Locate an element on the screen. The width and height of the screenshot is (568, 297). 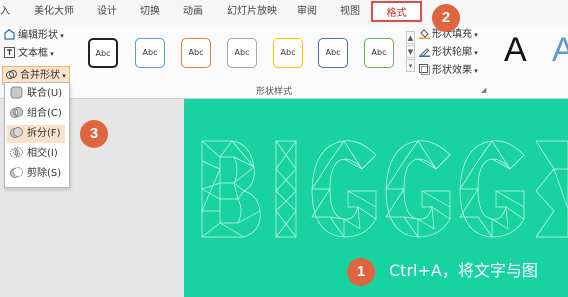
combine-icon is located at coordinates (16, 112).